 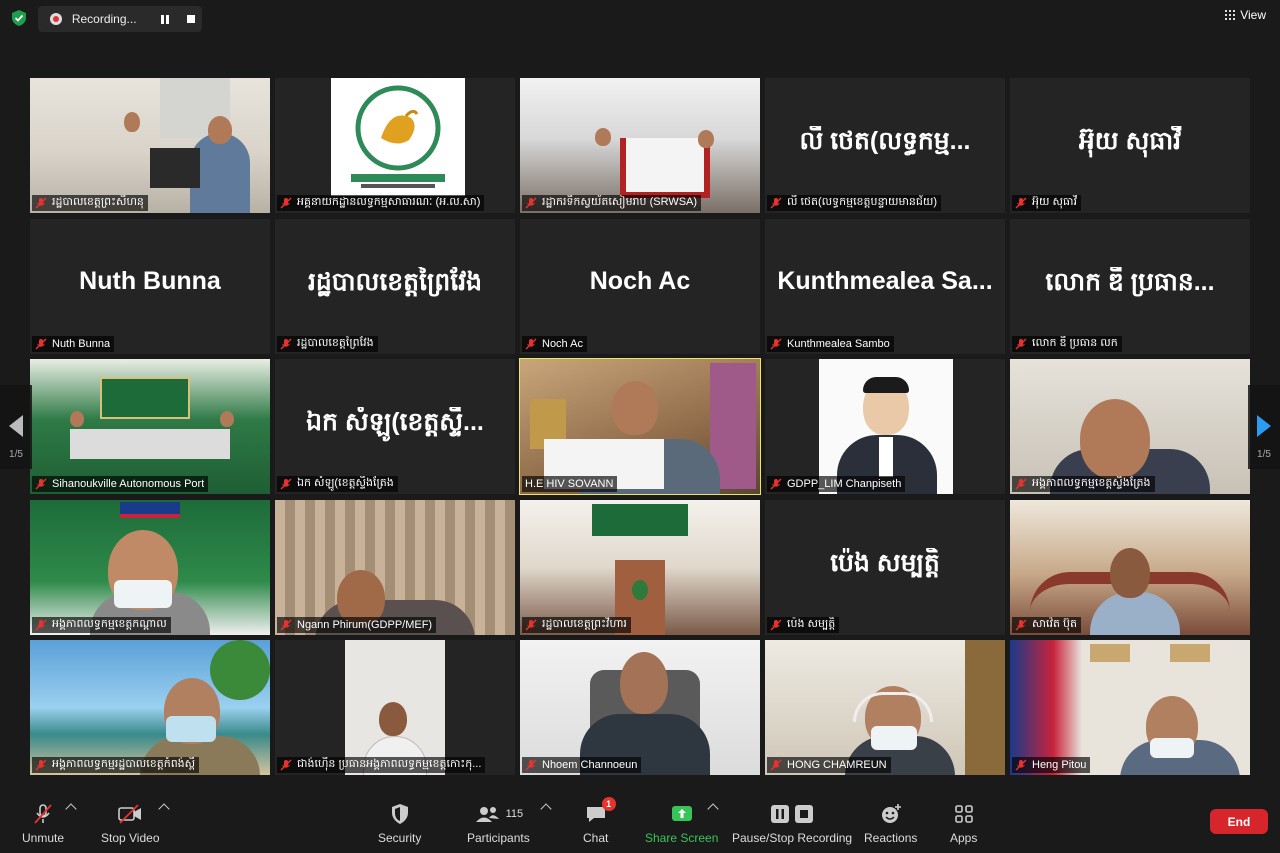 I want to click on video-tile: អ៊ុយ សុធាវី អ៊ុយ សុធាវី, so click(x=1130, y=145).